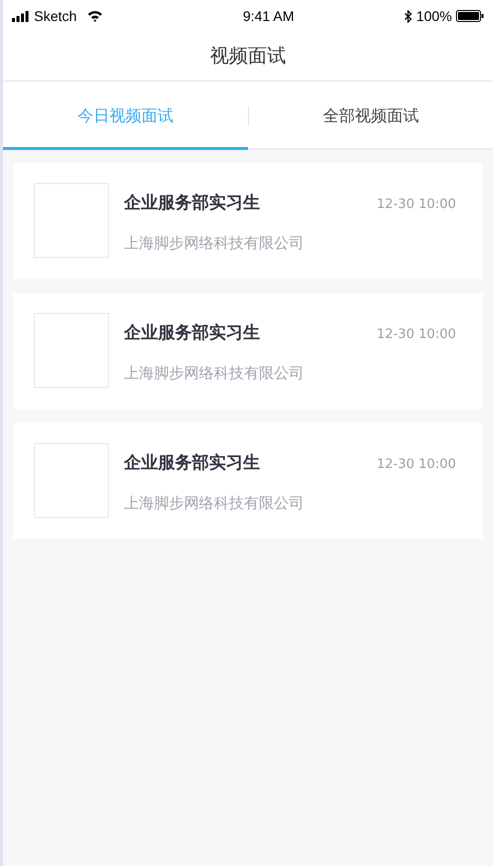 The image size is (493, 866). What do you see at coordinates (248, 56) in the screenshot?
I see `page-title: 视频面试` at bounding box center [248, 56].